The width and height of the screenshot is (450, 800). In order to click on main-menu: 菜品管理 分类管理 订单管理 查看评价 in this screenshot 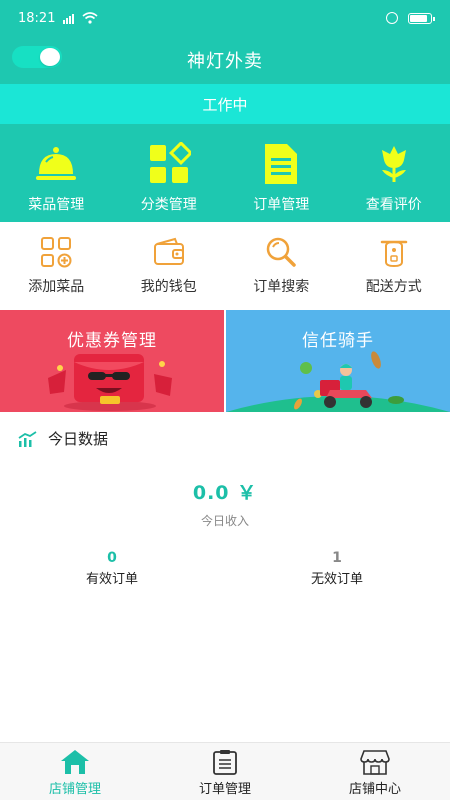, I will do `click(225, 173)`.